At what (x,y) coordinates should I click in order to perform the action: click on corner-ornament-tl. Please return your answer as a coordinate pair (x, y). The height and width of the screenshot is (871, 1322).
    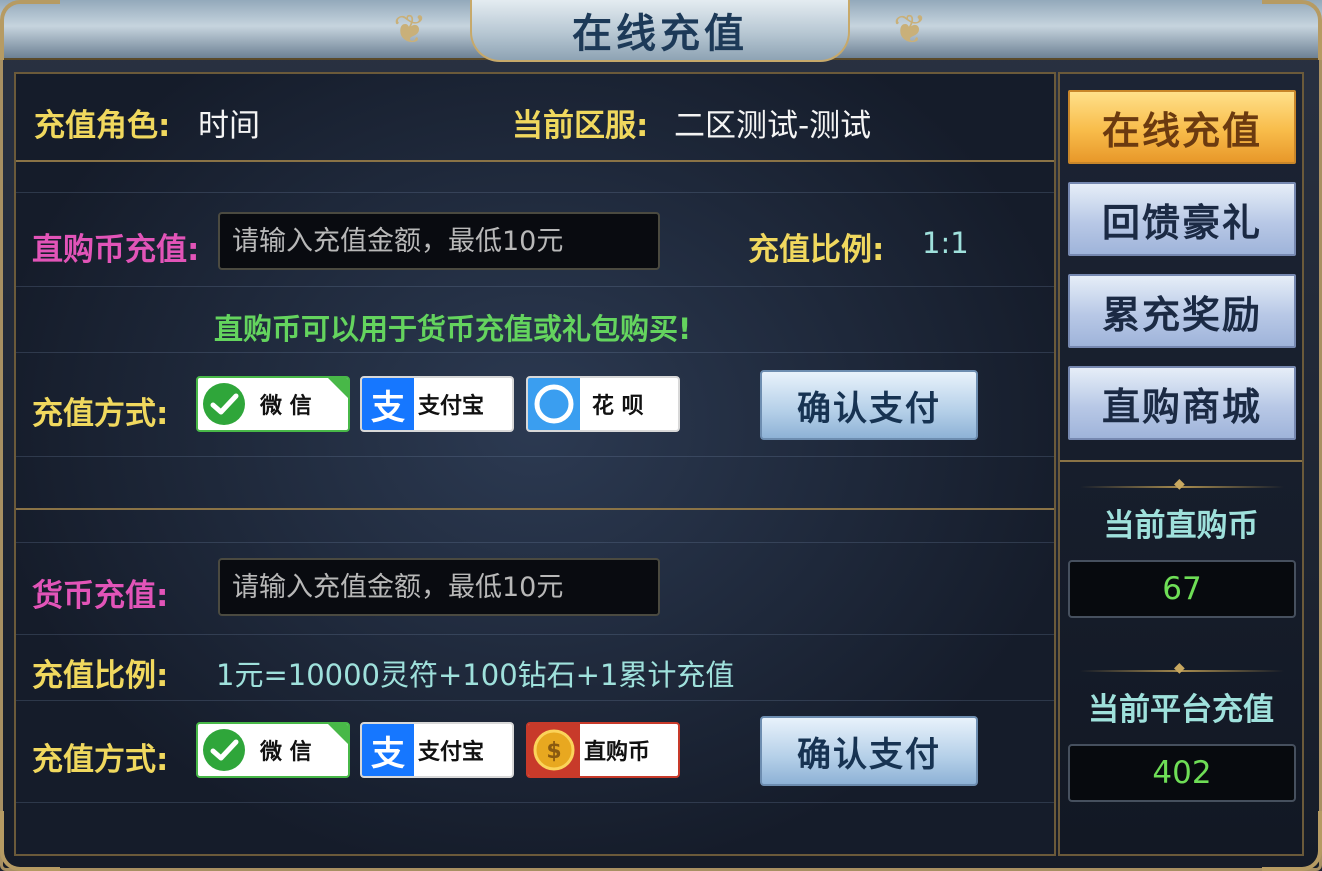
    Looking at the image, I should click on (30, 30).